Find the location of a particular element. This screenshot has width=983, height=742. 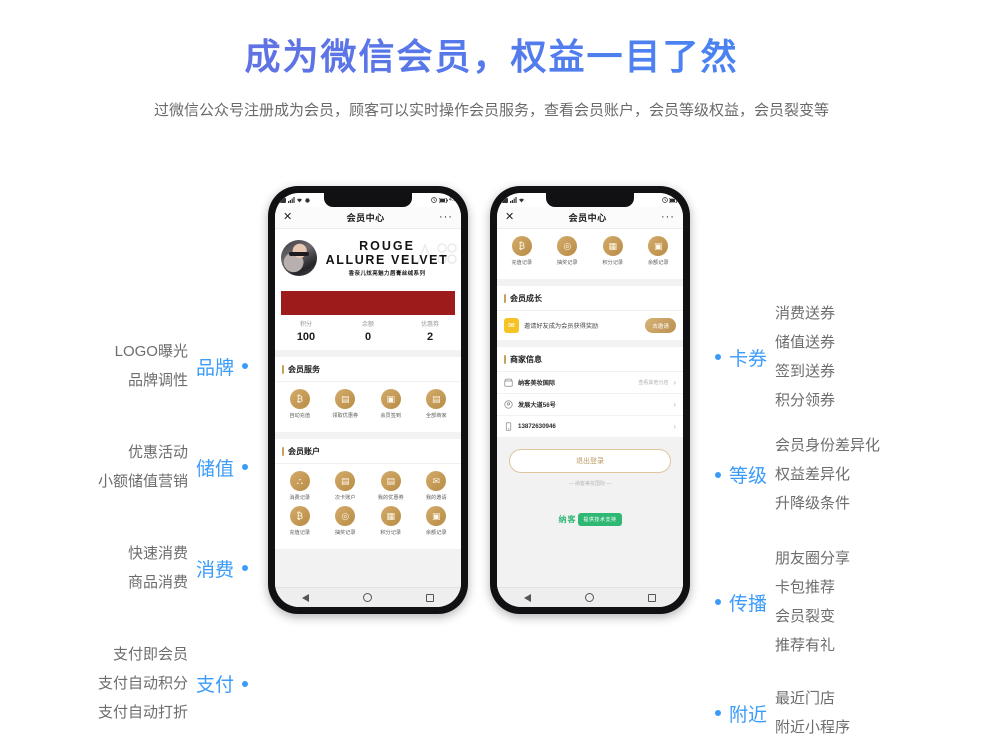

stat-item: 余额 0 is located at coordinates (368, 331).